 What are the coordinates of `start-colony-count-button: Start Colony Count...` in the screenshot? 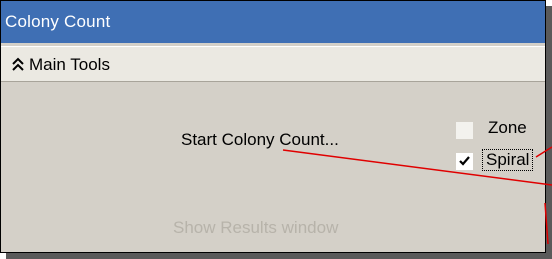 It's located at (260, 140).